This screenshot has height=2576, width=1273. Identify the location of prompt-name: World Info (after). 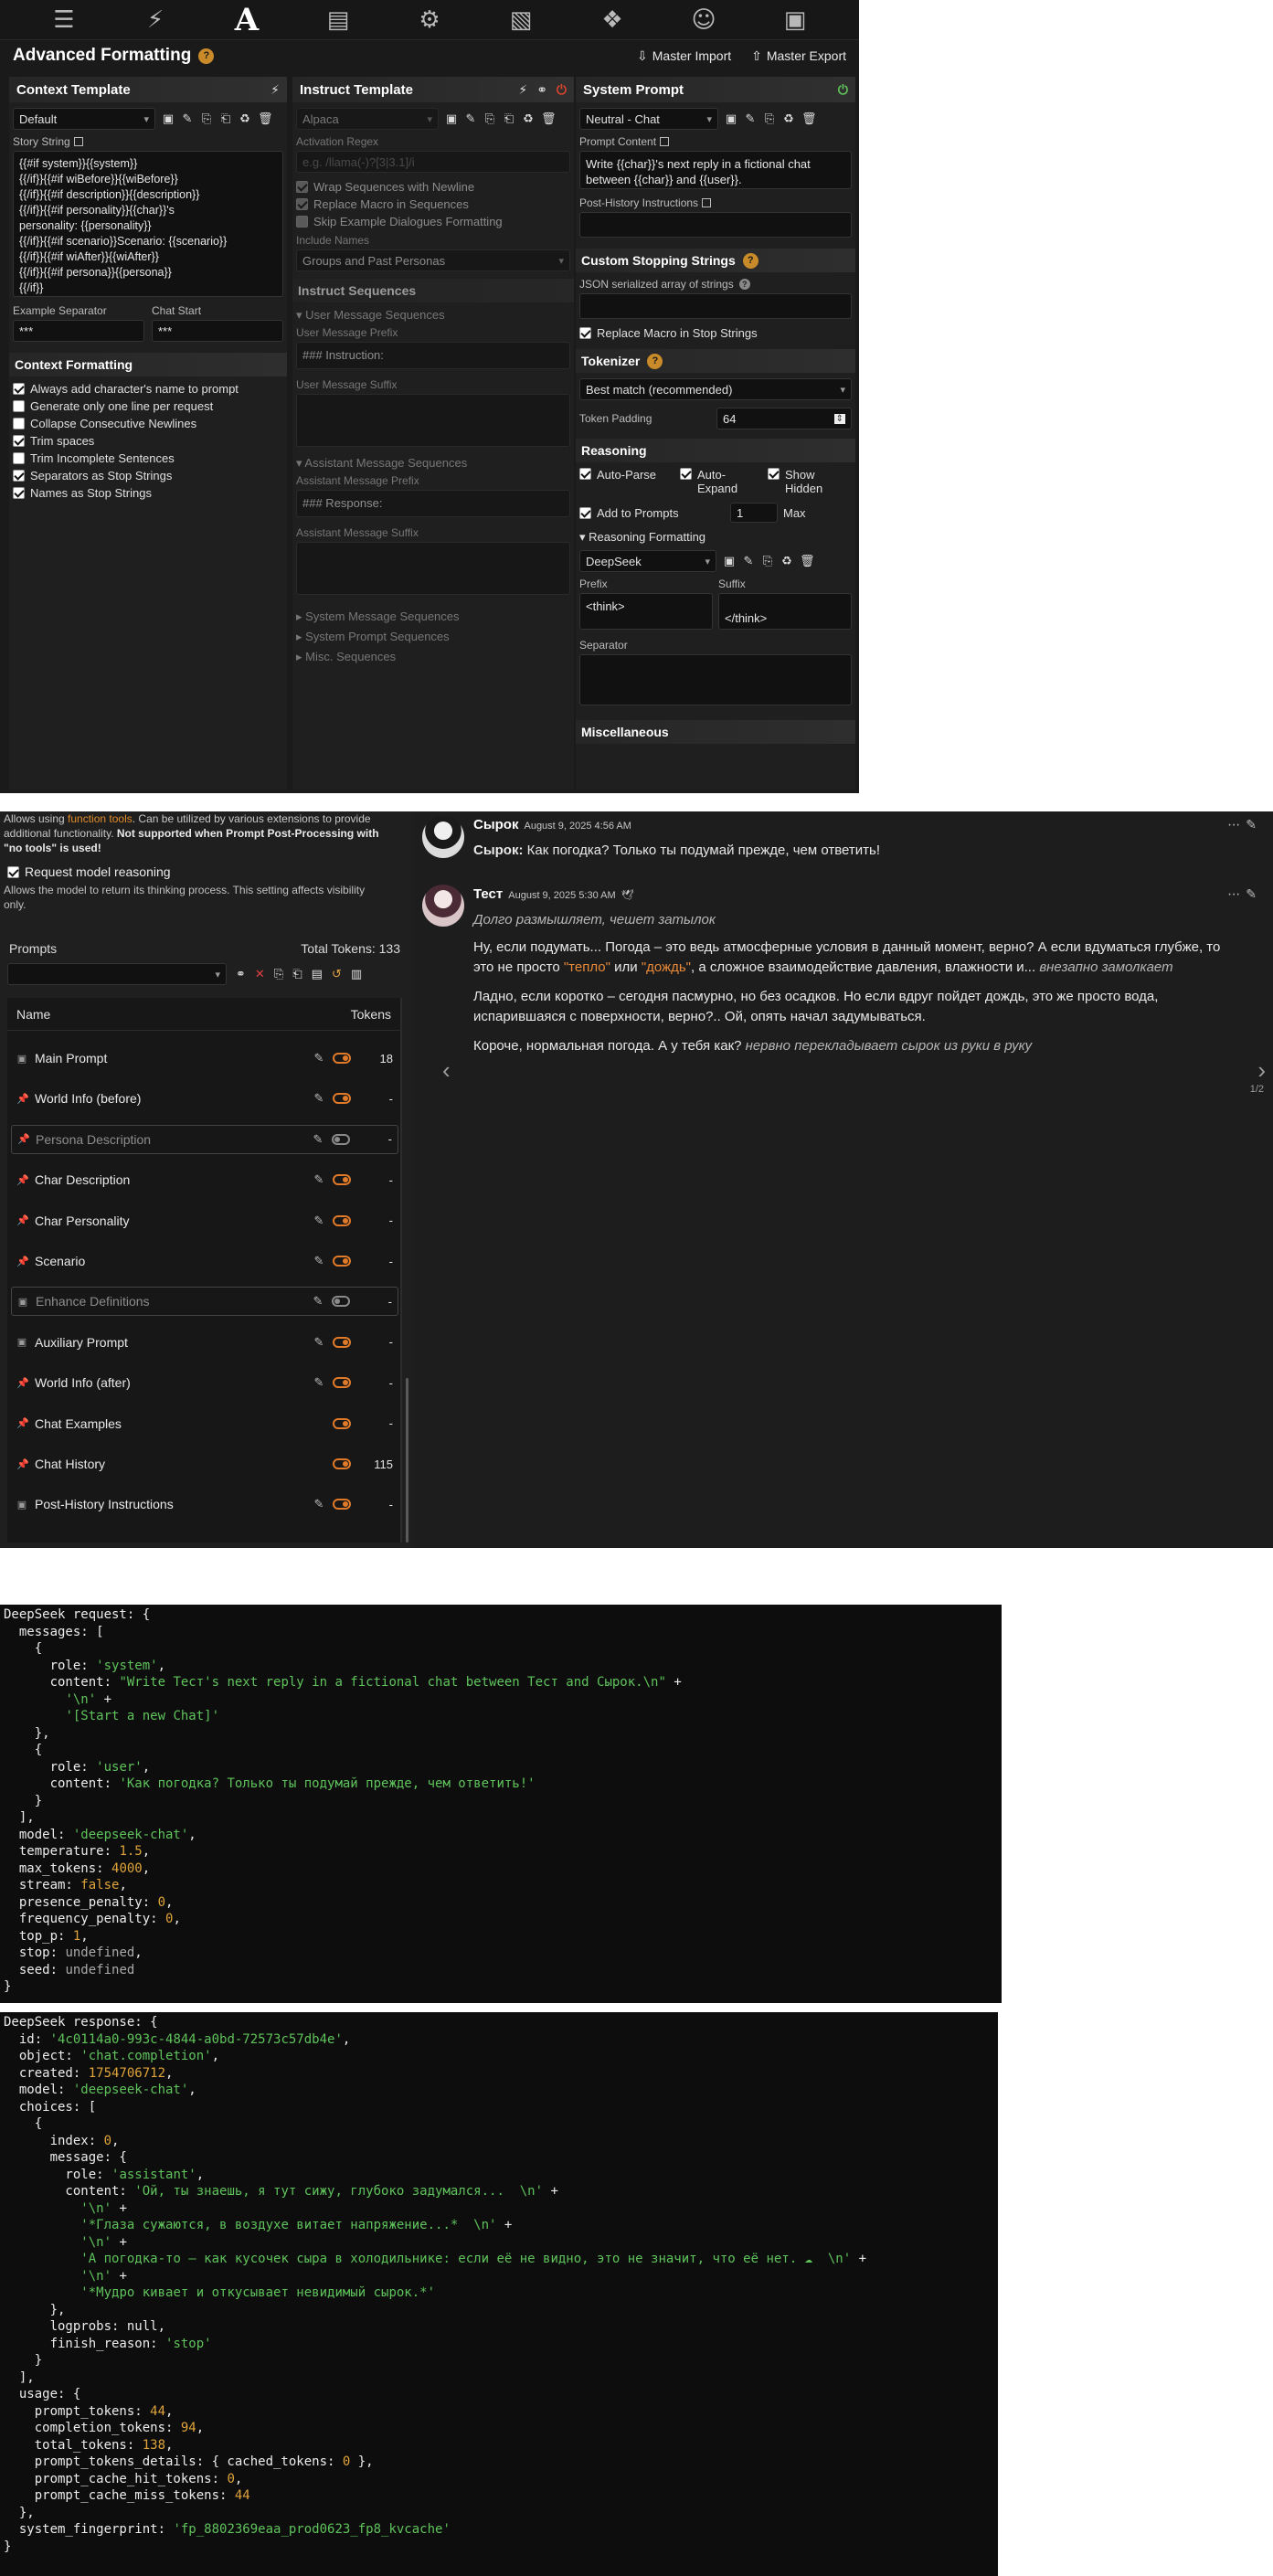
(173, 1382).